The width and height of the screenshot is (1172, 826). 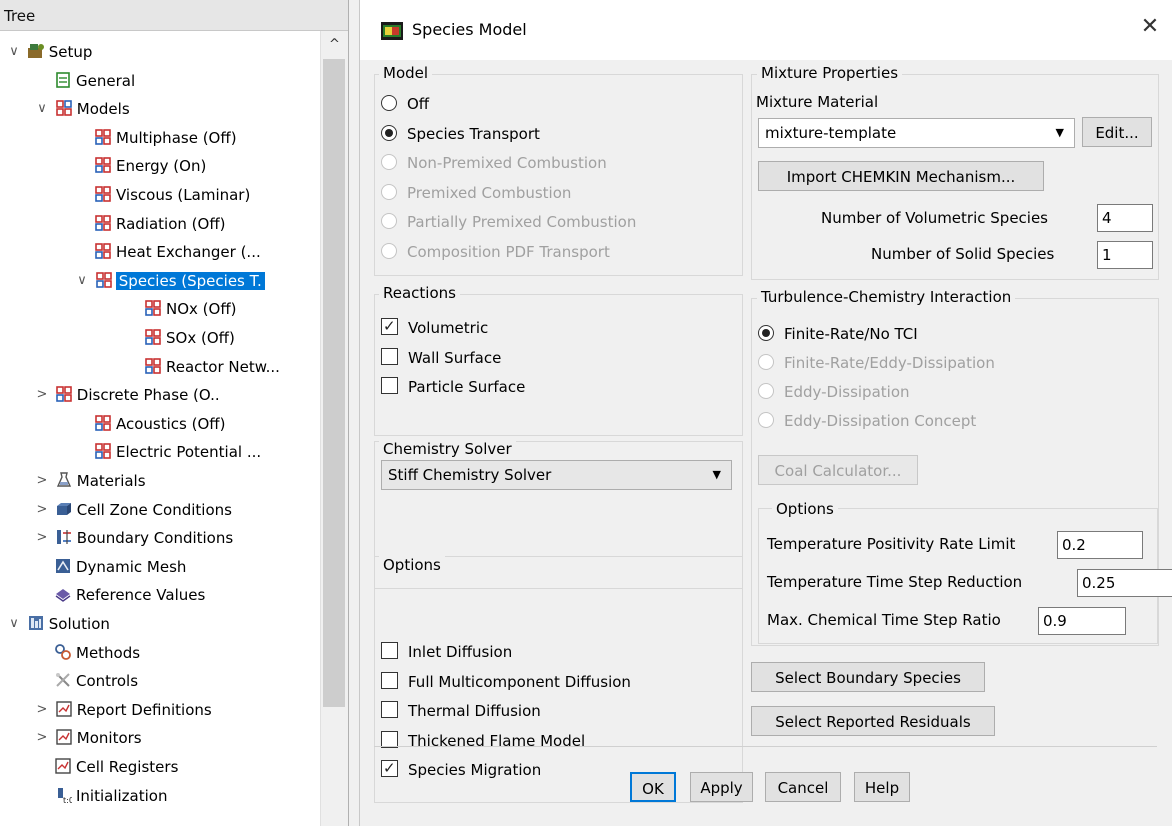 What do you see at coordinates (461, 769) in the screenshot?
I see `checkbox-option: Species Migration` at bounding box center [461, 769].